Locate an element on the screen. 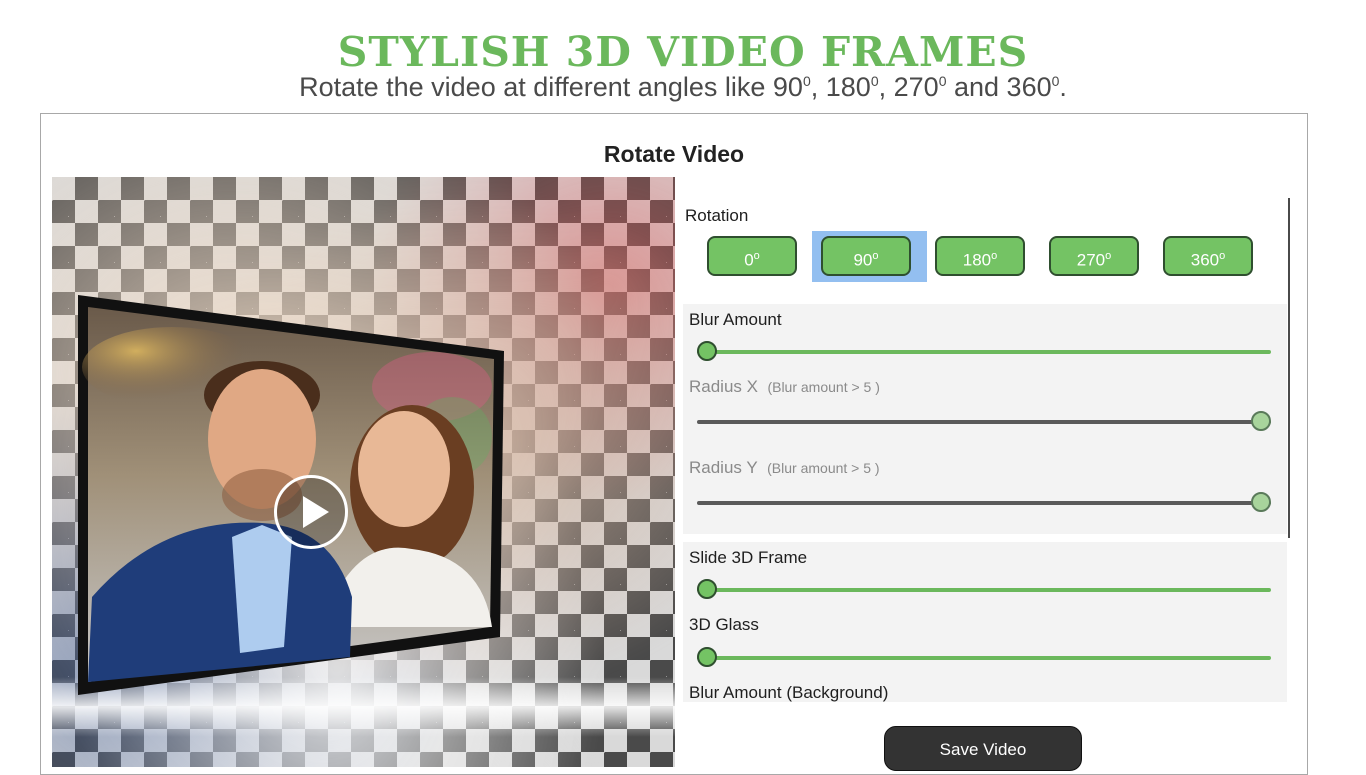  blur-amount-label: Blur Amount is located at coordinates (735, 319).